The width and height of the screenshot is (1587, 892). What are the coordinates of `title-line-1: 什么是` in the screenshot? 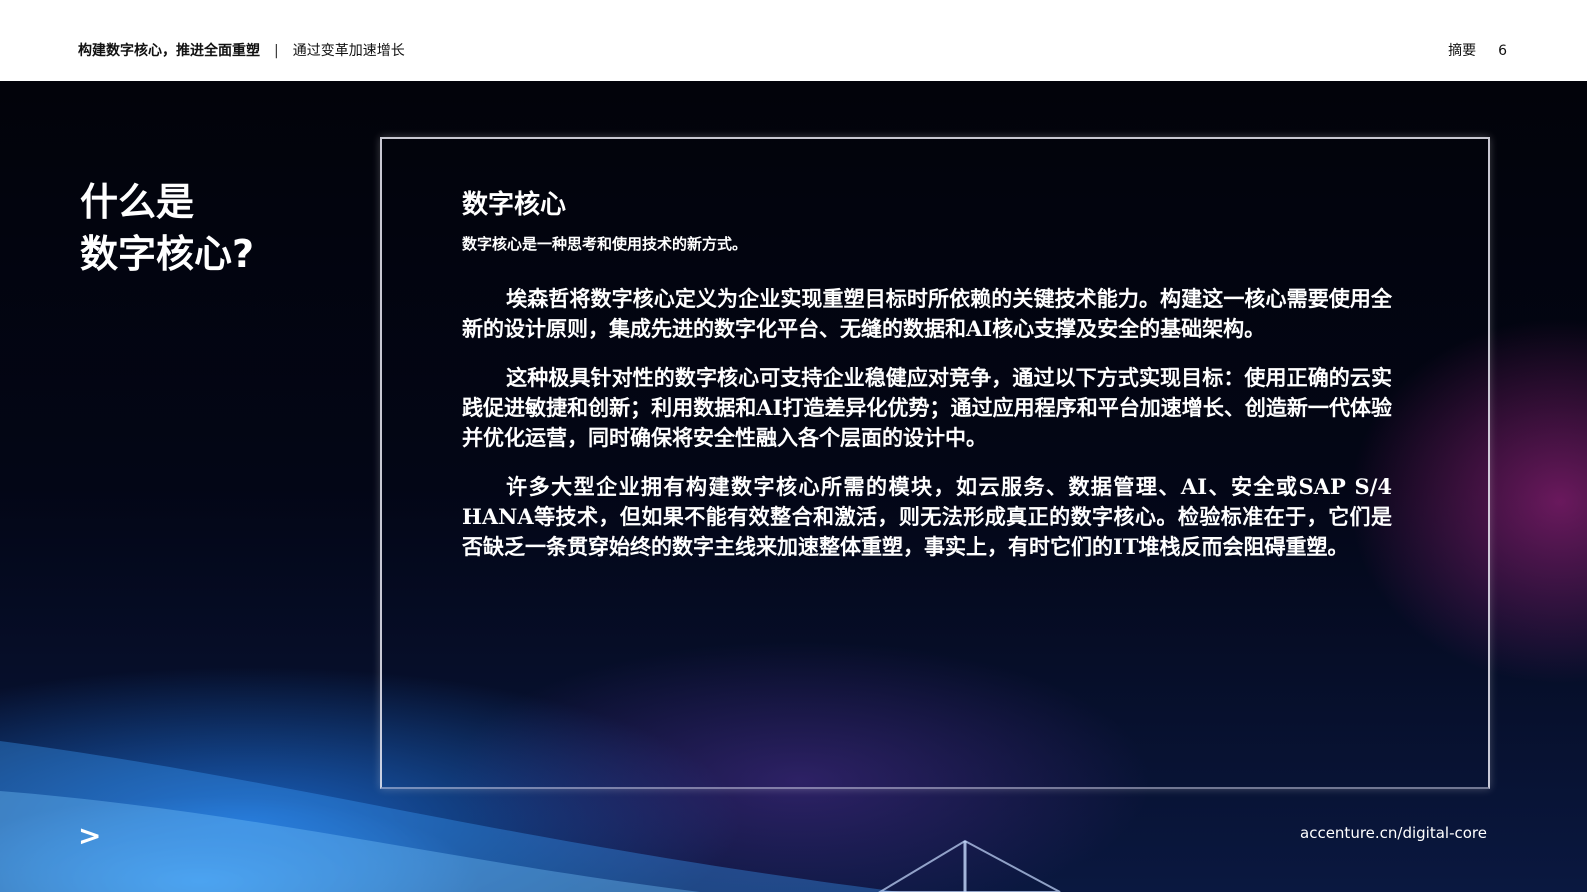 It's located at (137, 202).